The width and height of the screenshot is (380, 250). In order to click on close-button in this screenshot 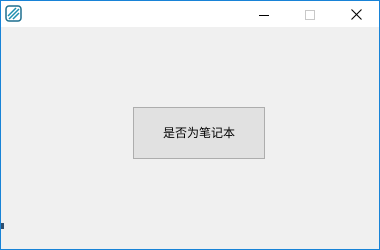, I will do `click(356, 14)`.